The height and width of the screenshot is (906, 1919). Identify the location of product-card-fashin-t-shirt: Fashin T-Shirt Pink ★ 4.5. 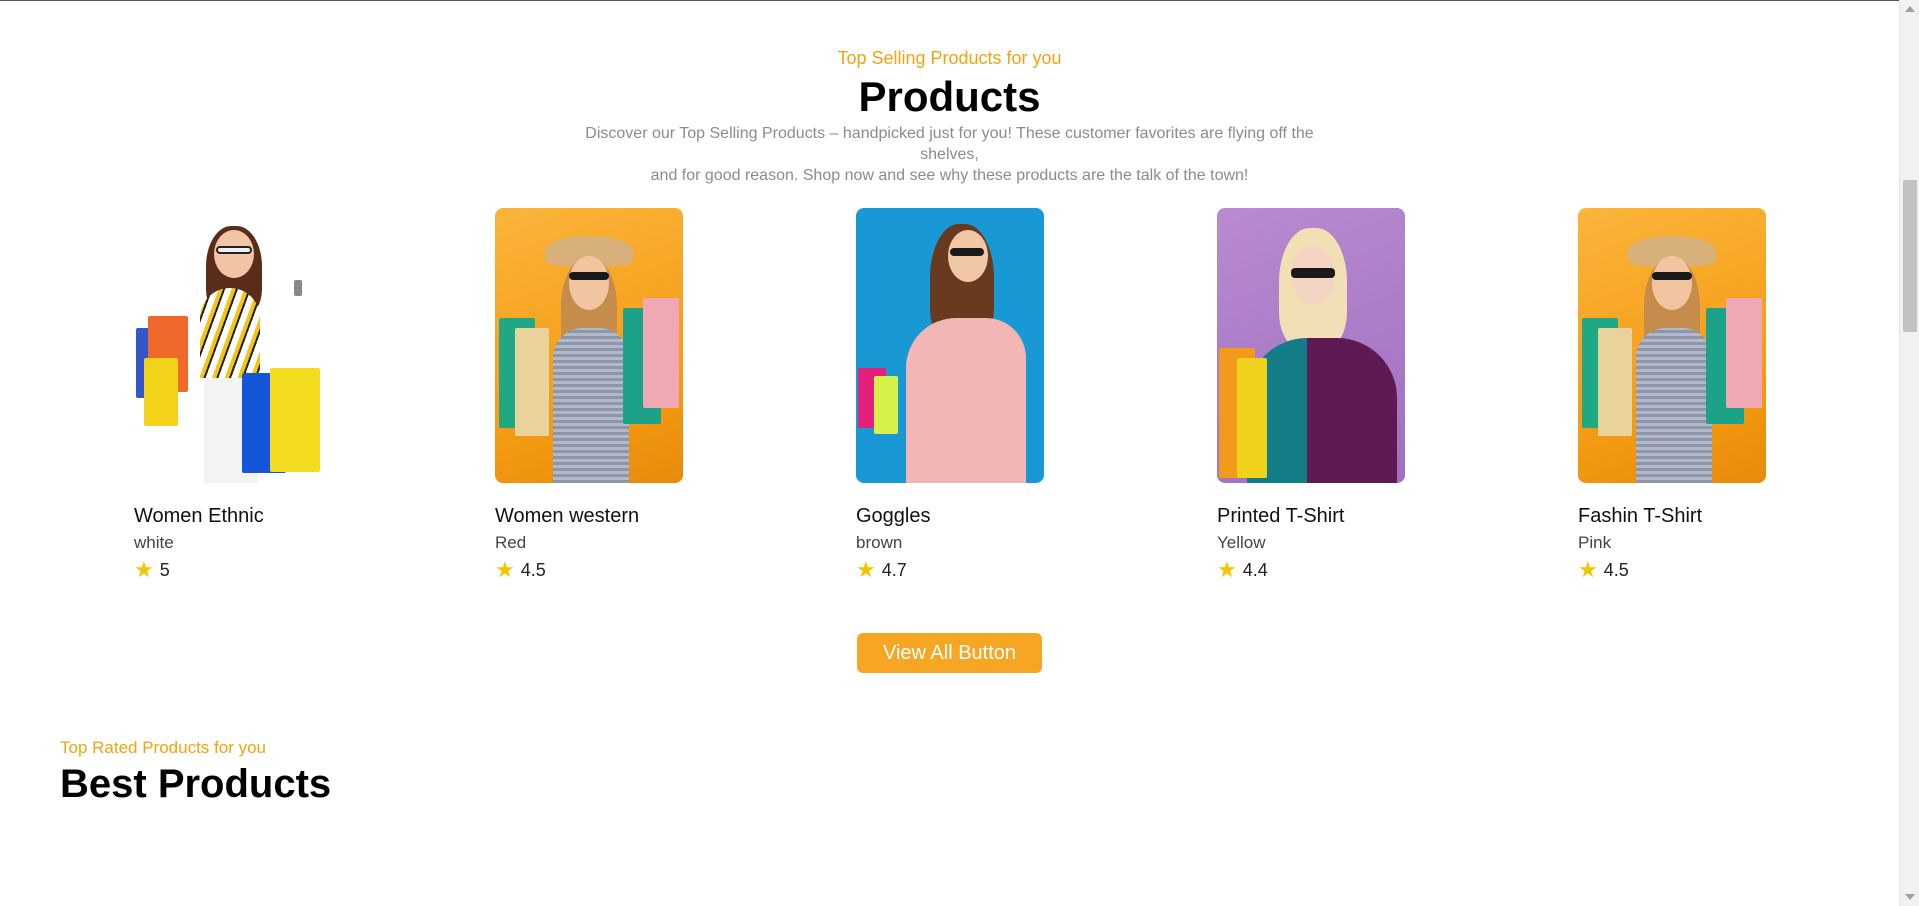
(1672, 395).